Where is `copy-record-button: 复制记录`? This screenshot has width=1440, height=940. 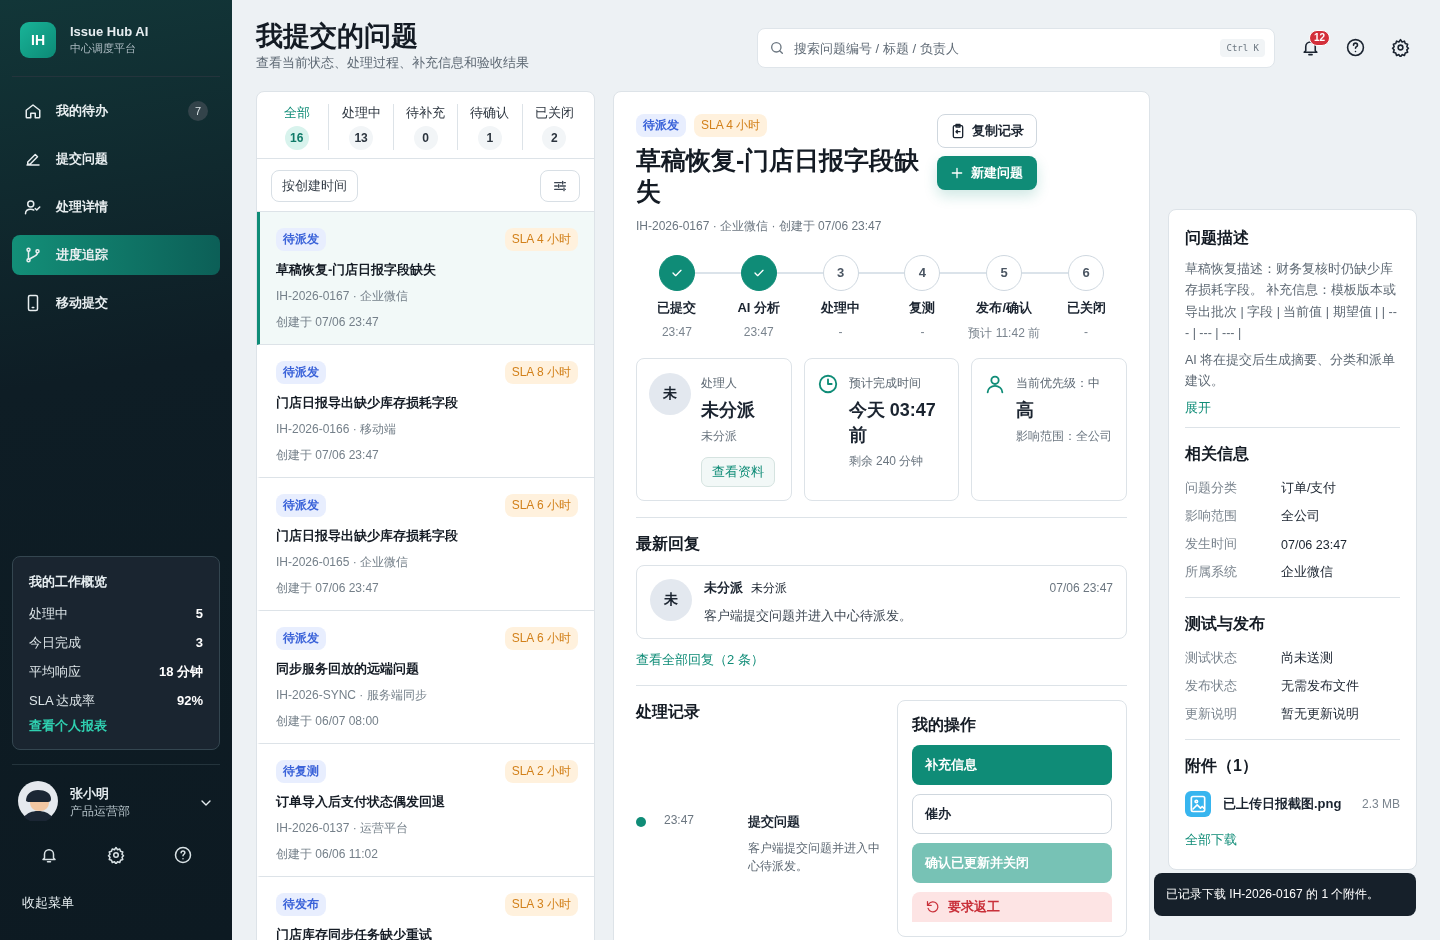 copy-record-button: 复制记录 is located at coordinates (987, 131).